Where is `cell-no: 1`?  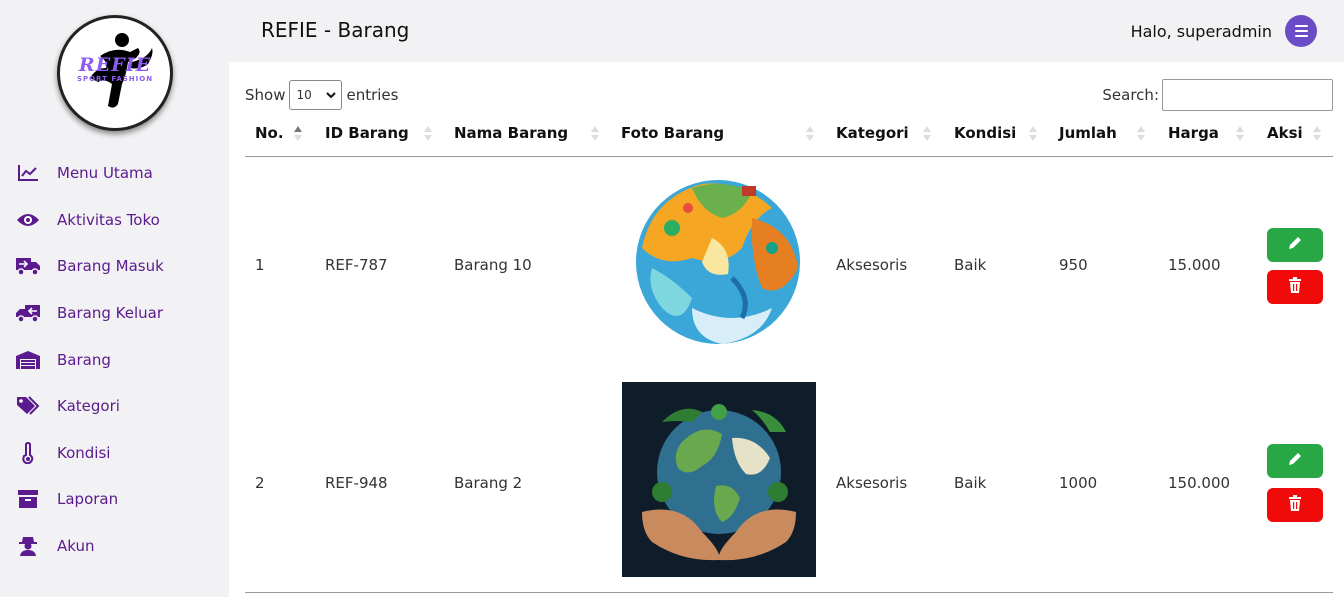
cell-no: 1 is located at coordinates (260, 265).